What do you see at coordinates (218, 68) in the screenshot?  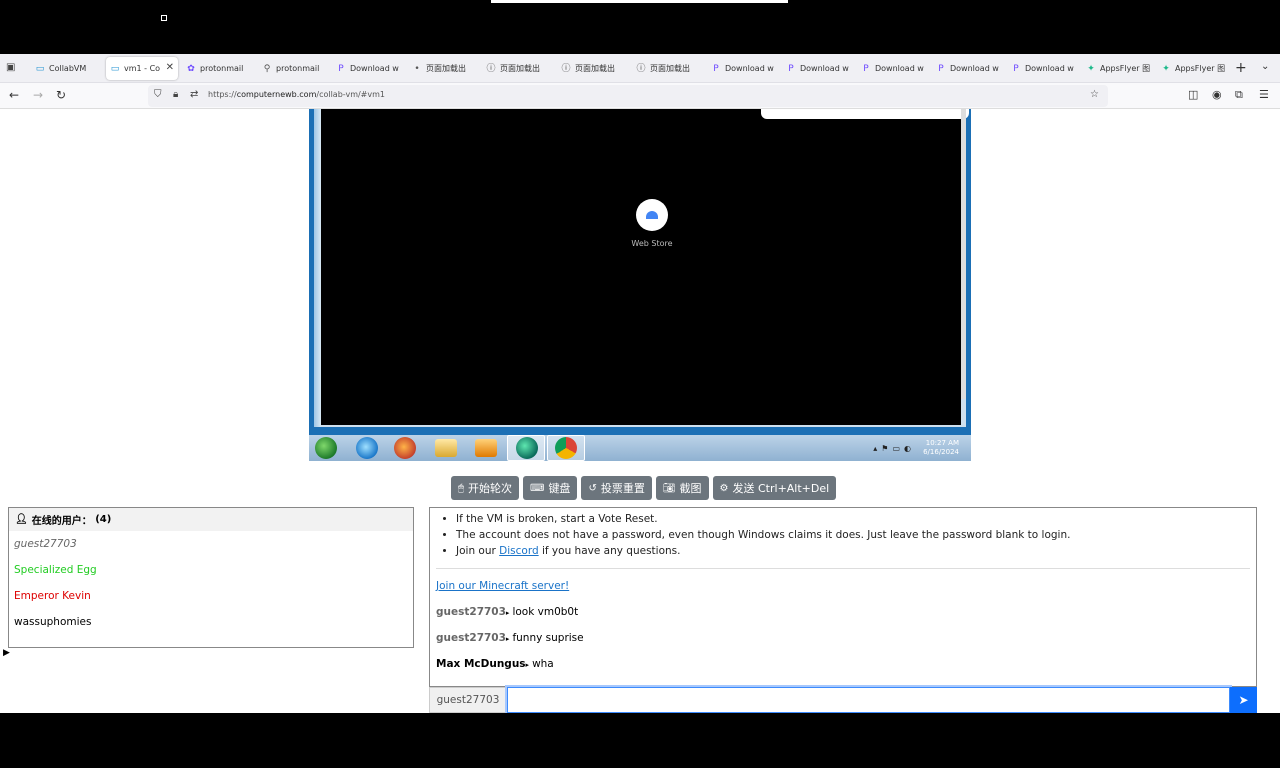 I see `tab-protonmail-1: ✿ protonmail` at bounding box center [218, 68].